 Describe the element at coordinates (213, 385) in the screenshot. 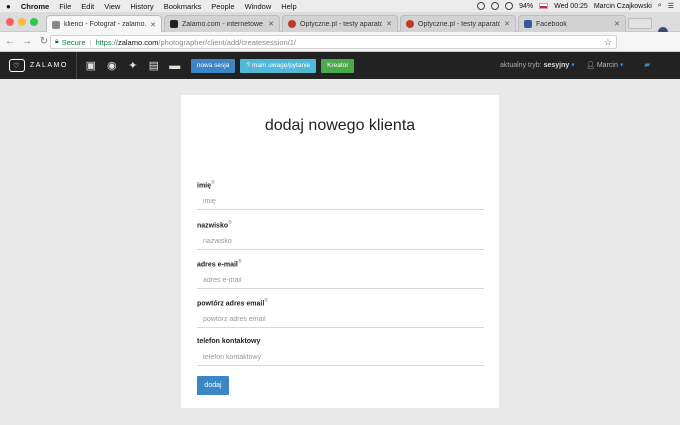

I see `add-client-button: dodaj` at that location.